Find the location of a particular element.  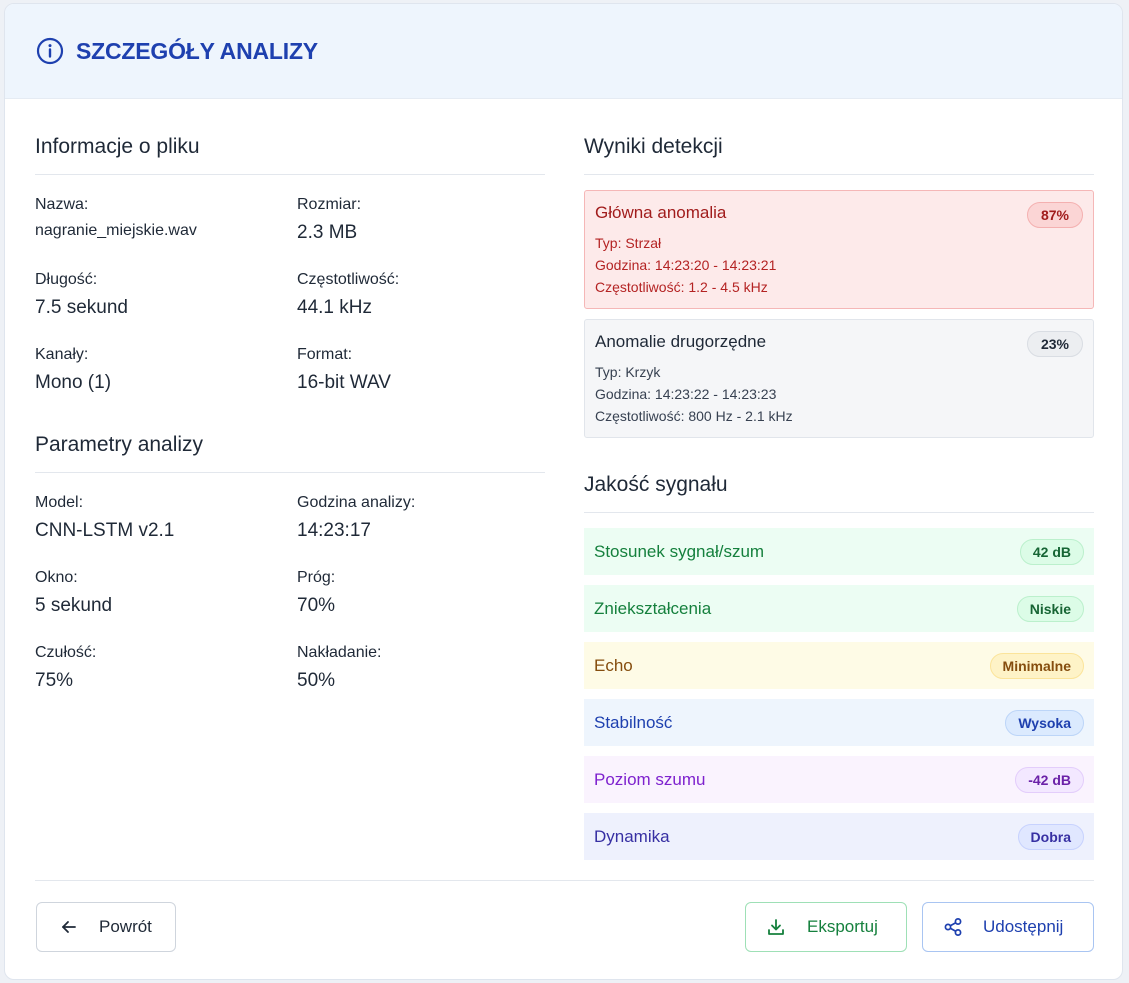

window-field: Okno: 5 sekund is located at coordinates (166, 606).